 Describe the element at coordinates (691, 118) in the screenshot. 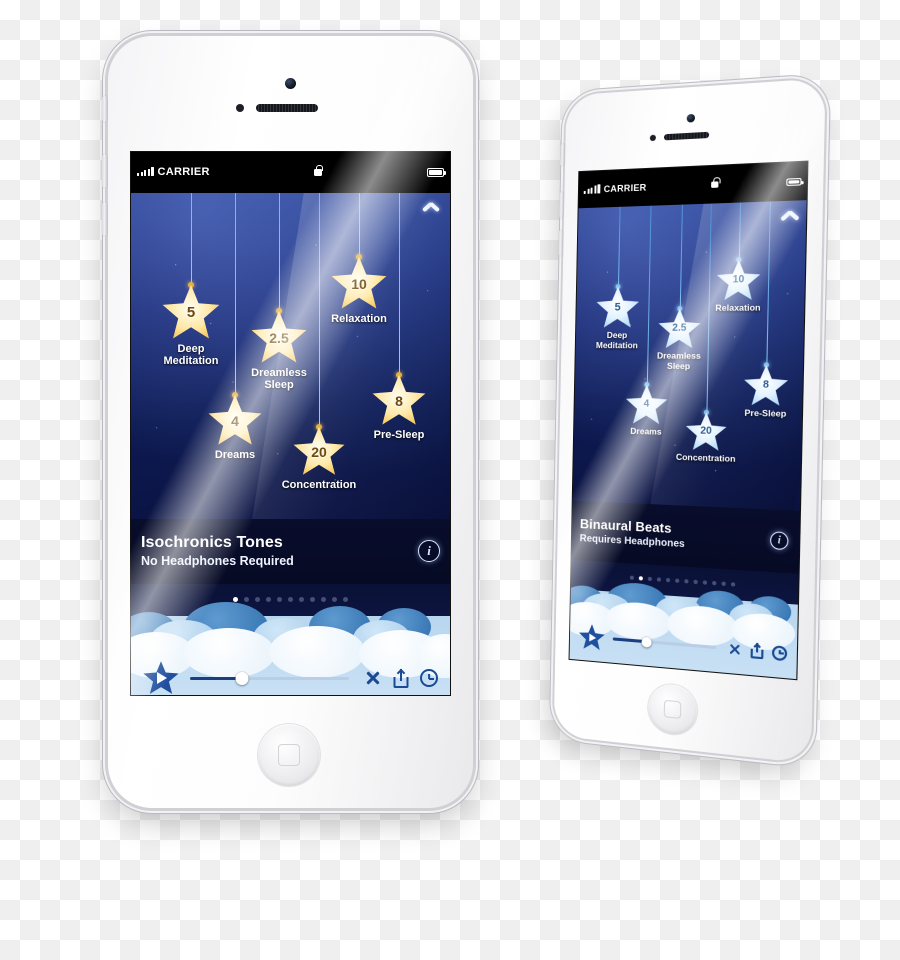

I see `front-camera-icon` at that location.